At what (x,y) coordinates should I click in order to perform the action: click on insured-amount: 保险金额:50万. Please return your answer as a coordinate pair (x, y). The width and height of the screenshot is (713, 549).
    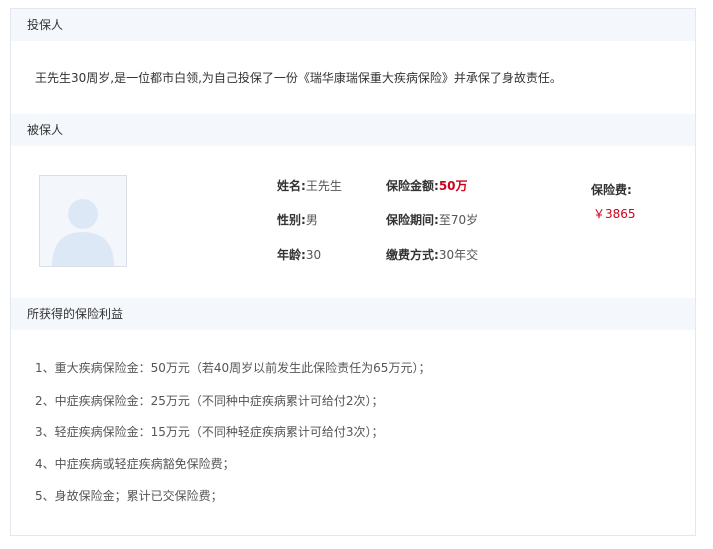
    Looking at the image, I should click on (427, 185).